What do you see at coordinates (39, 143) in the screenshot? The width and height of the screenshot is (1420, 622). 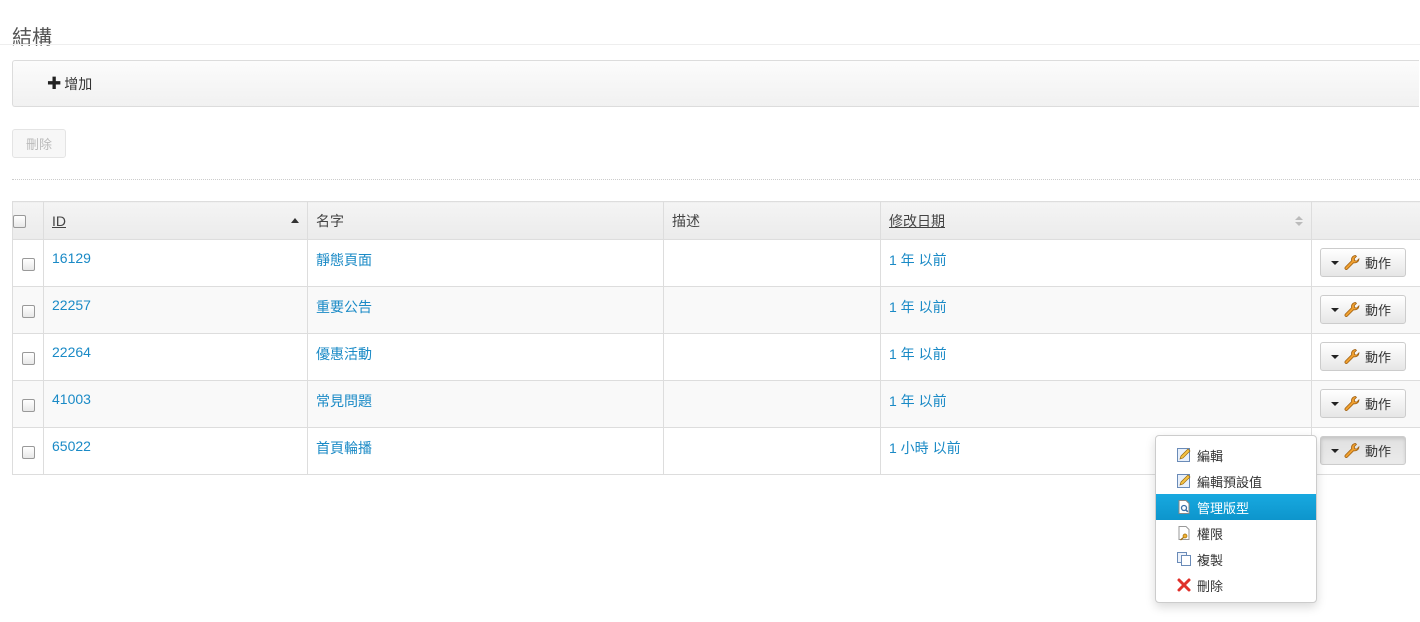 I see `delete-button: 刪除` at bounding box center [39, 143].